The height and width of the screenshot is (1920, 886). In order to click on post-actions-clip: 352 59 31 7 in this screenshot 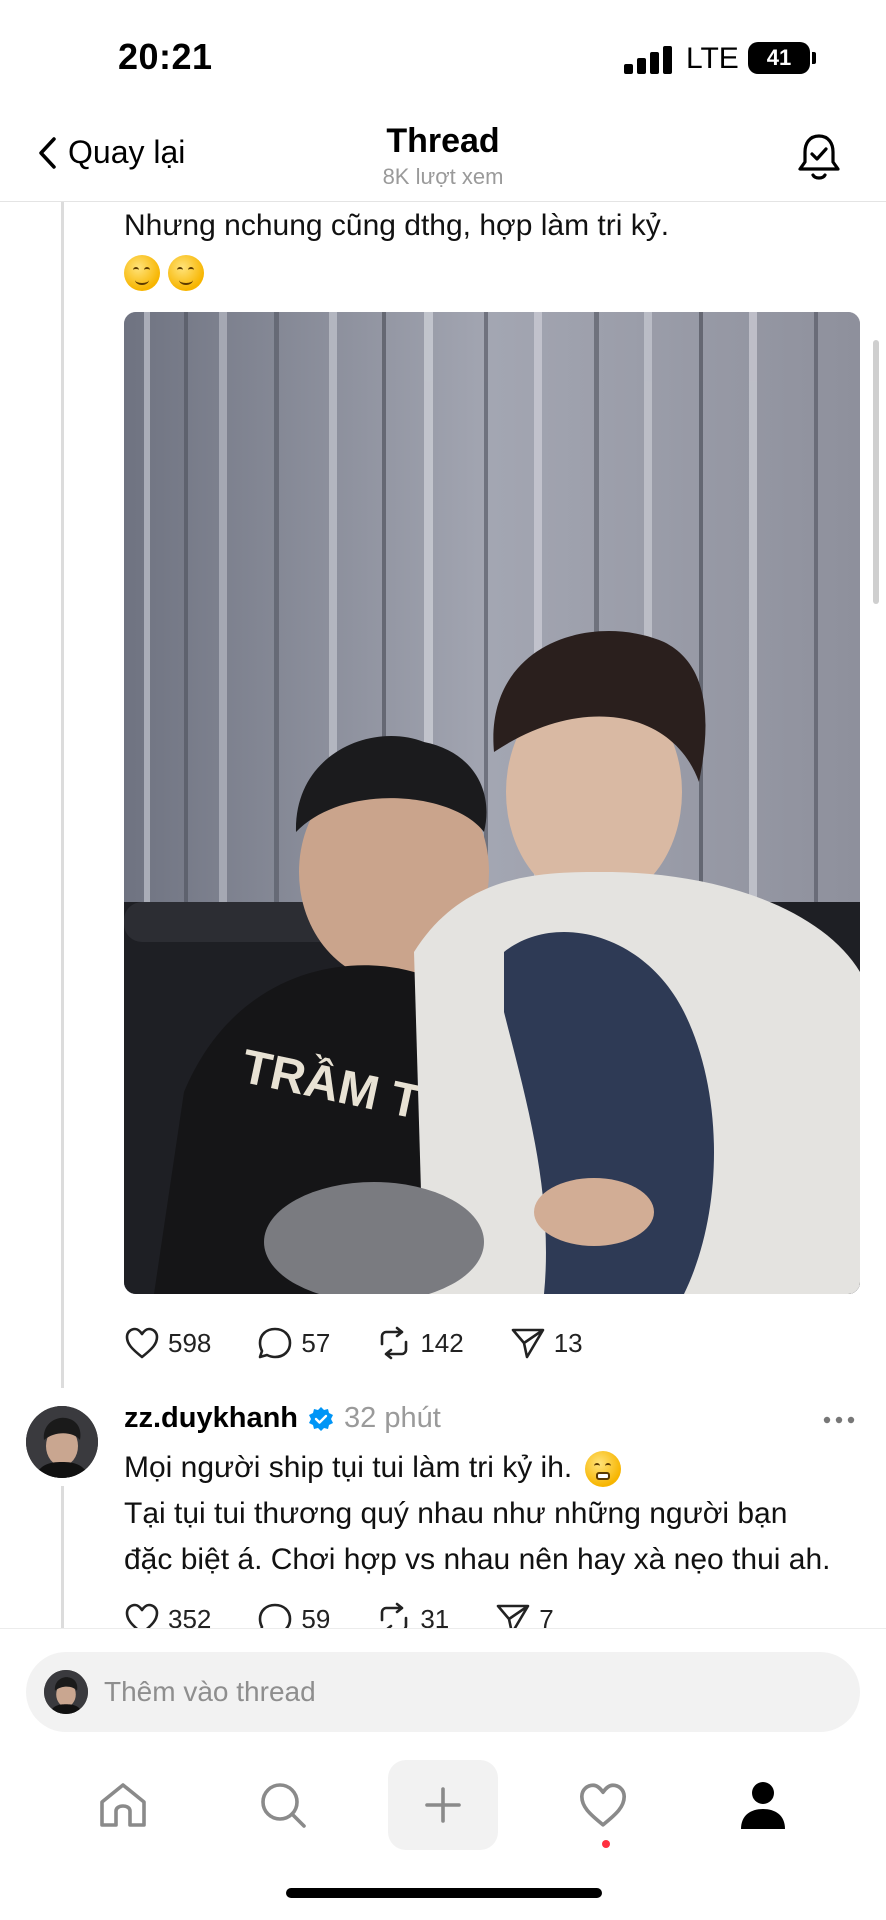, I will do `click(443, 1611)`.